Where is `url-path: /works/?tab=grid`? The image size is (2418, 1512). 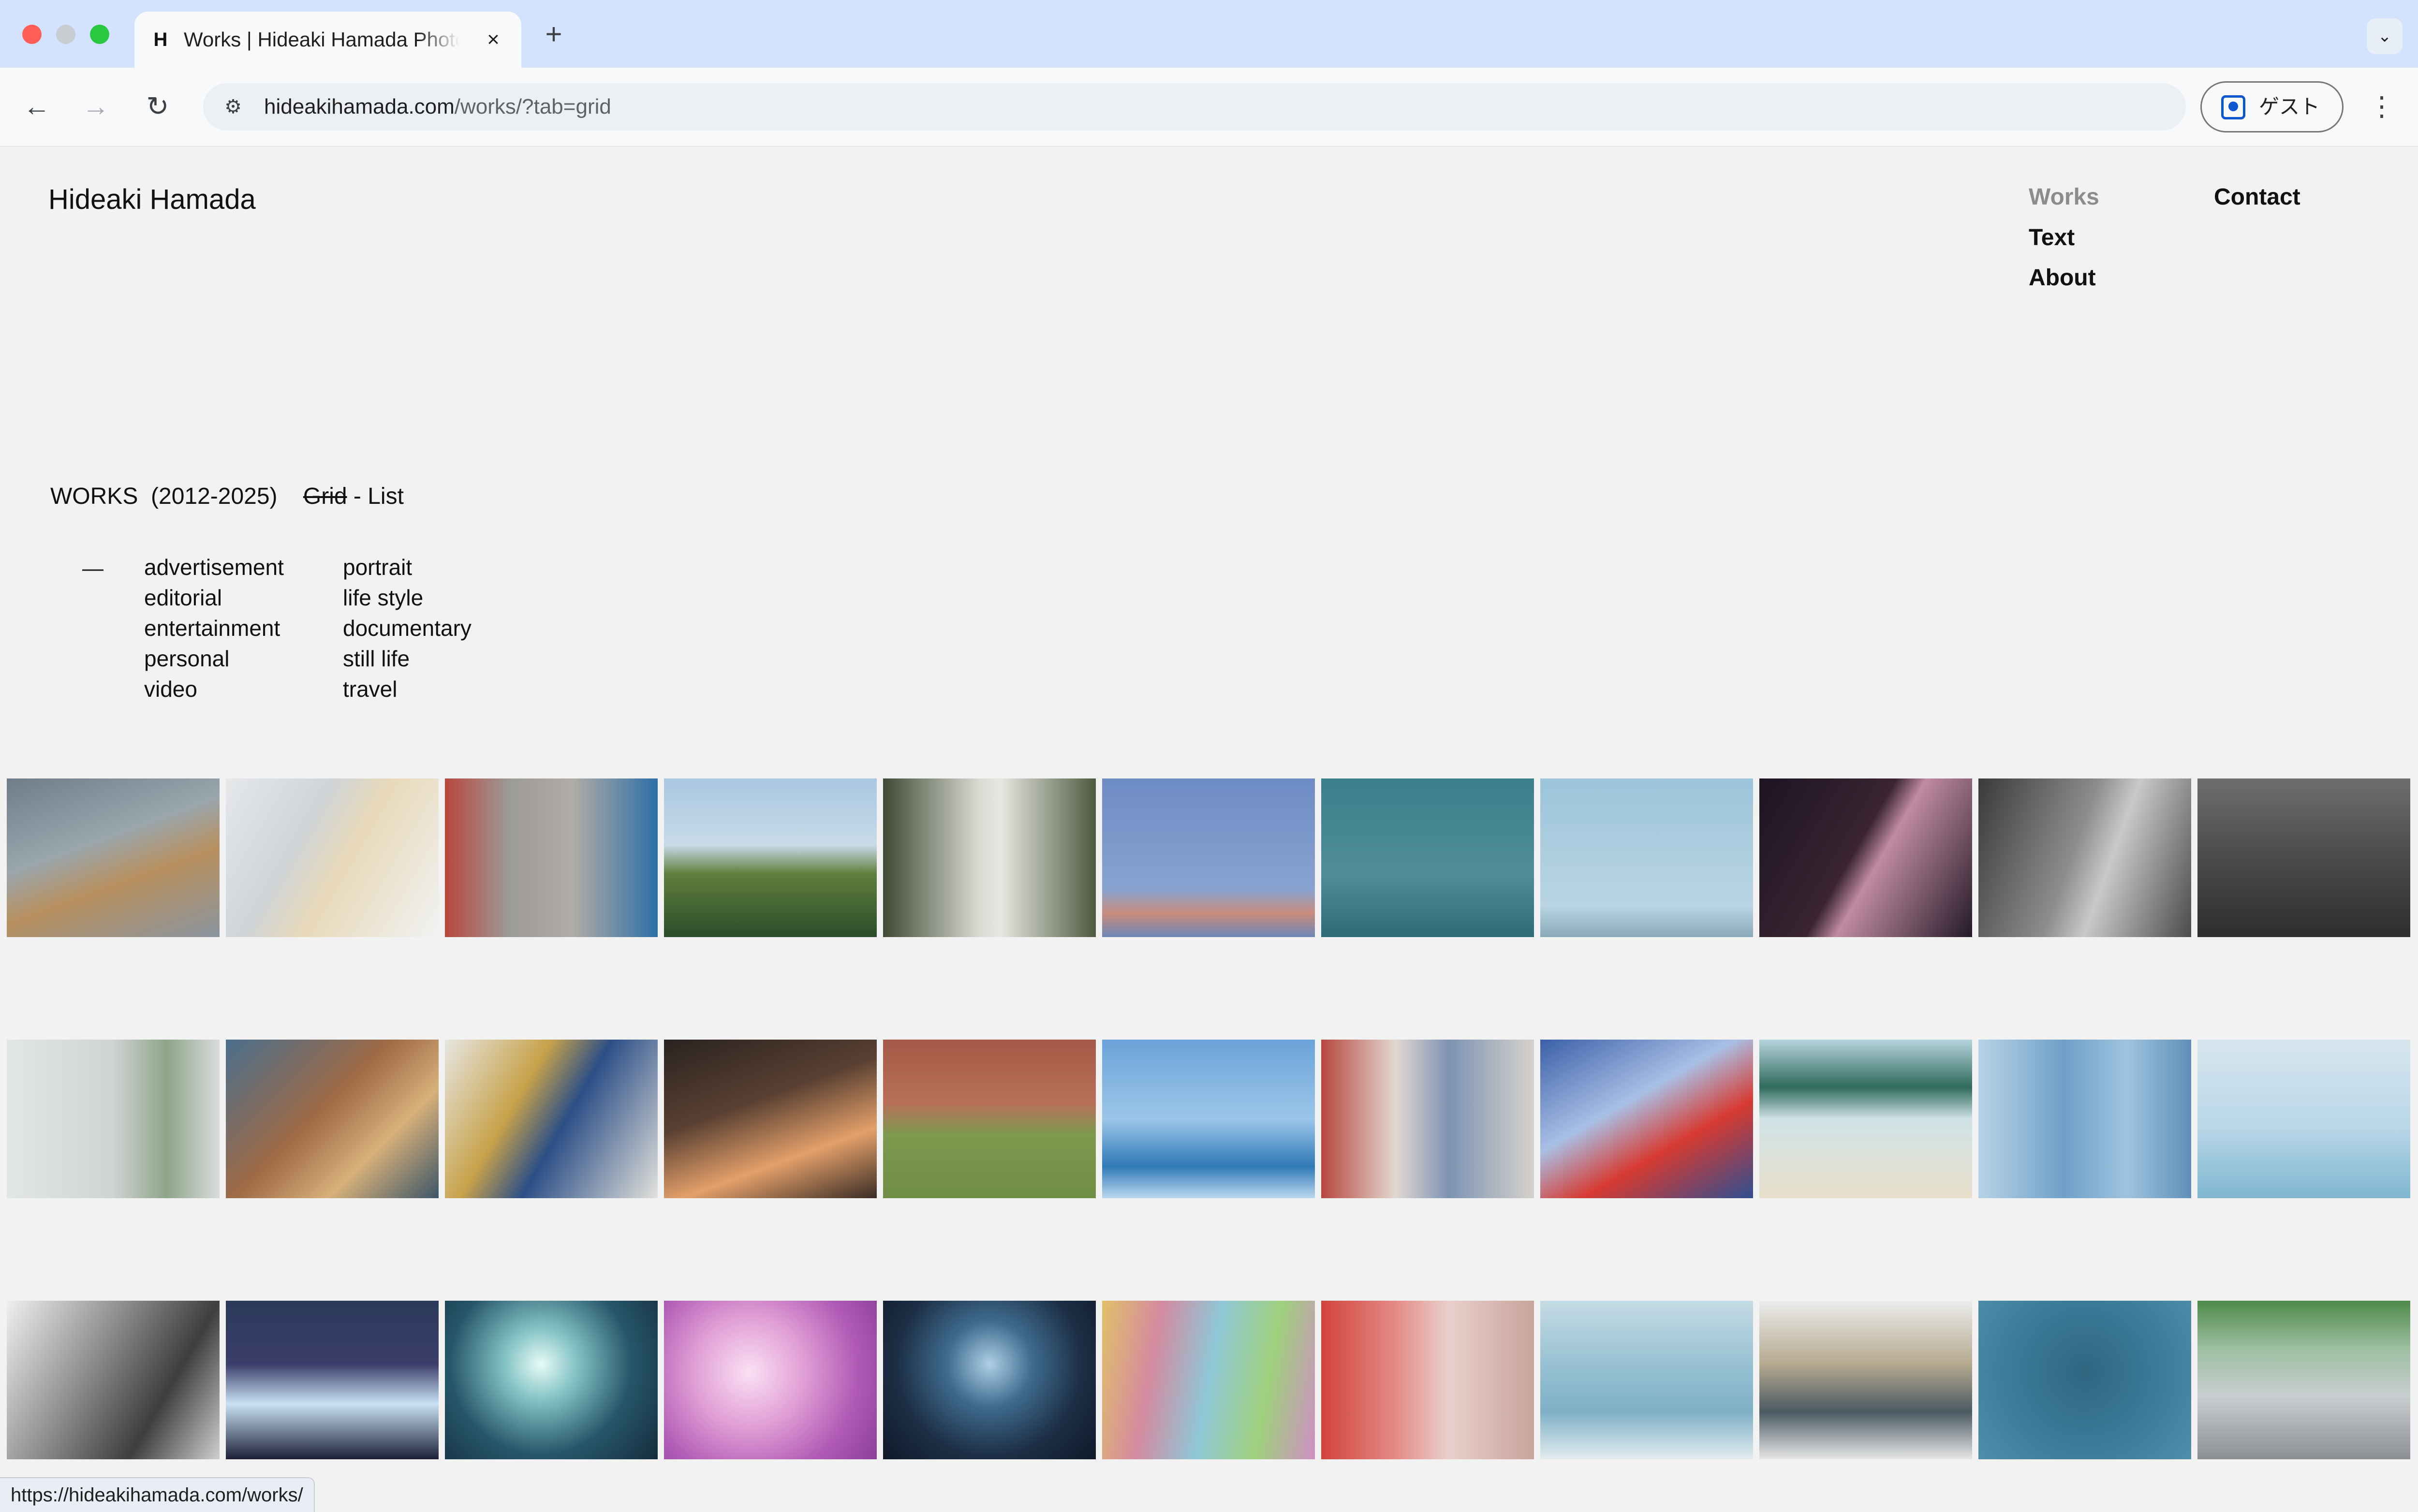
url-path: /works/?tab=grid is located at coordinates (532, 106).